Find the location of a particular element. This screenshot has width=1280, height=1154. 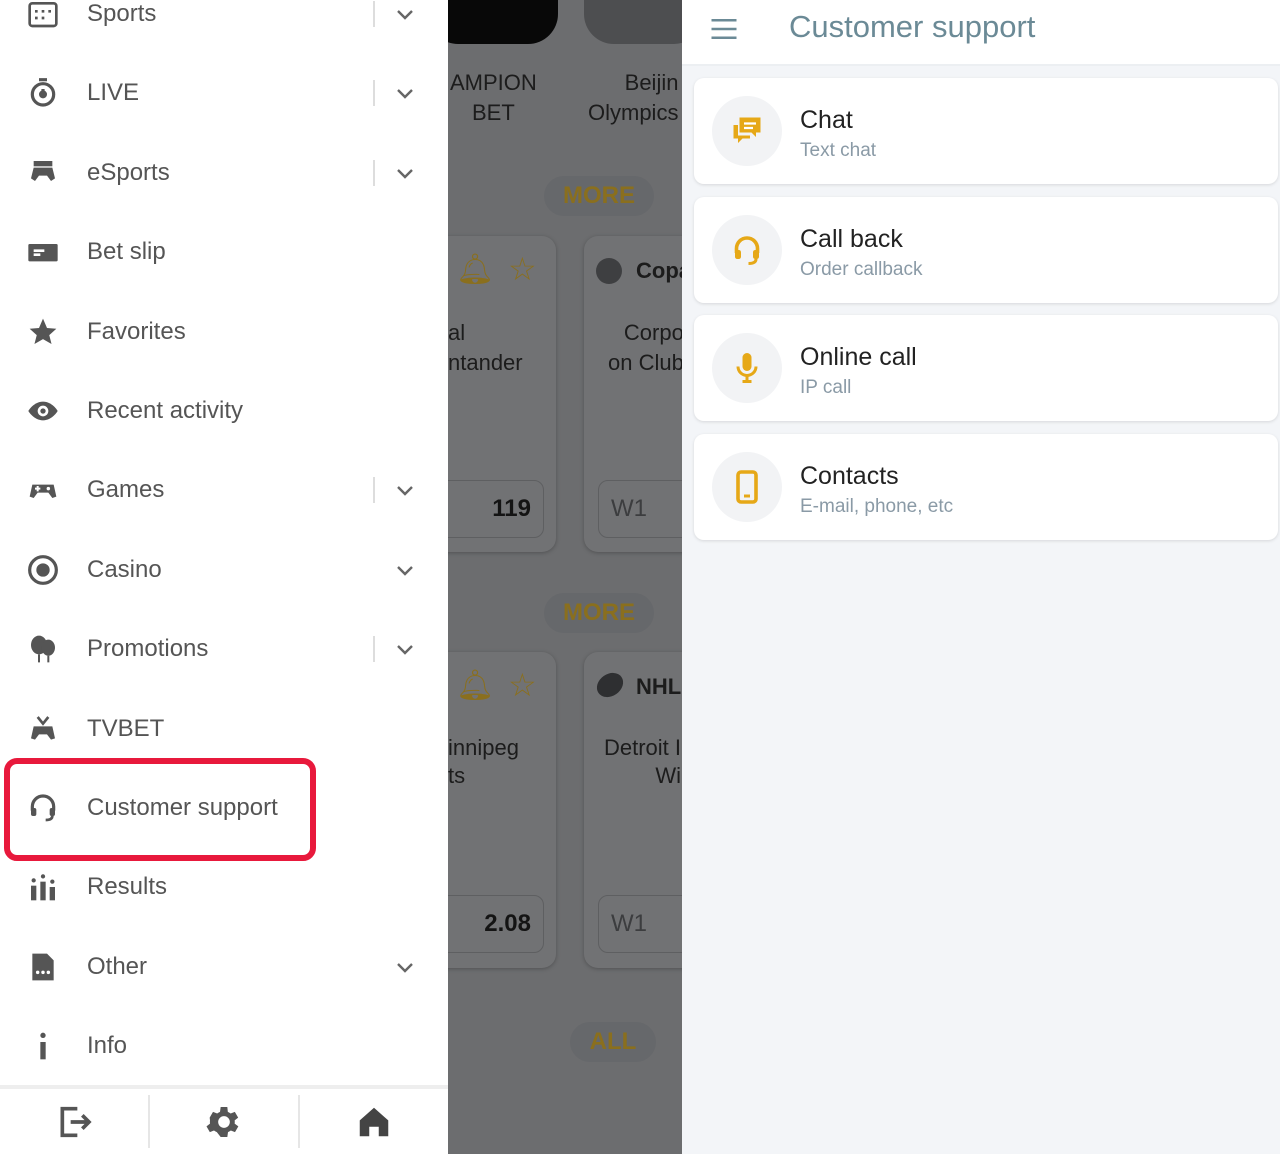

menu-item-label: Recent activity is located at coordinates (165, 410).